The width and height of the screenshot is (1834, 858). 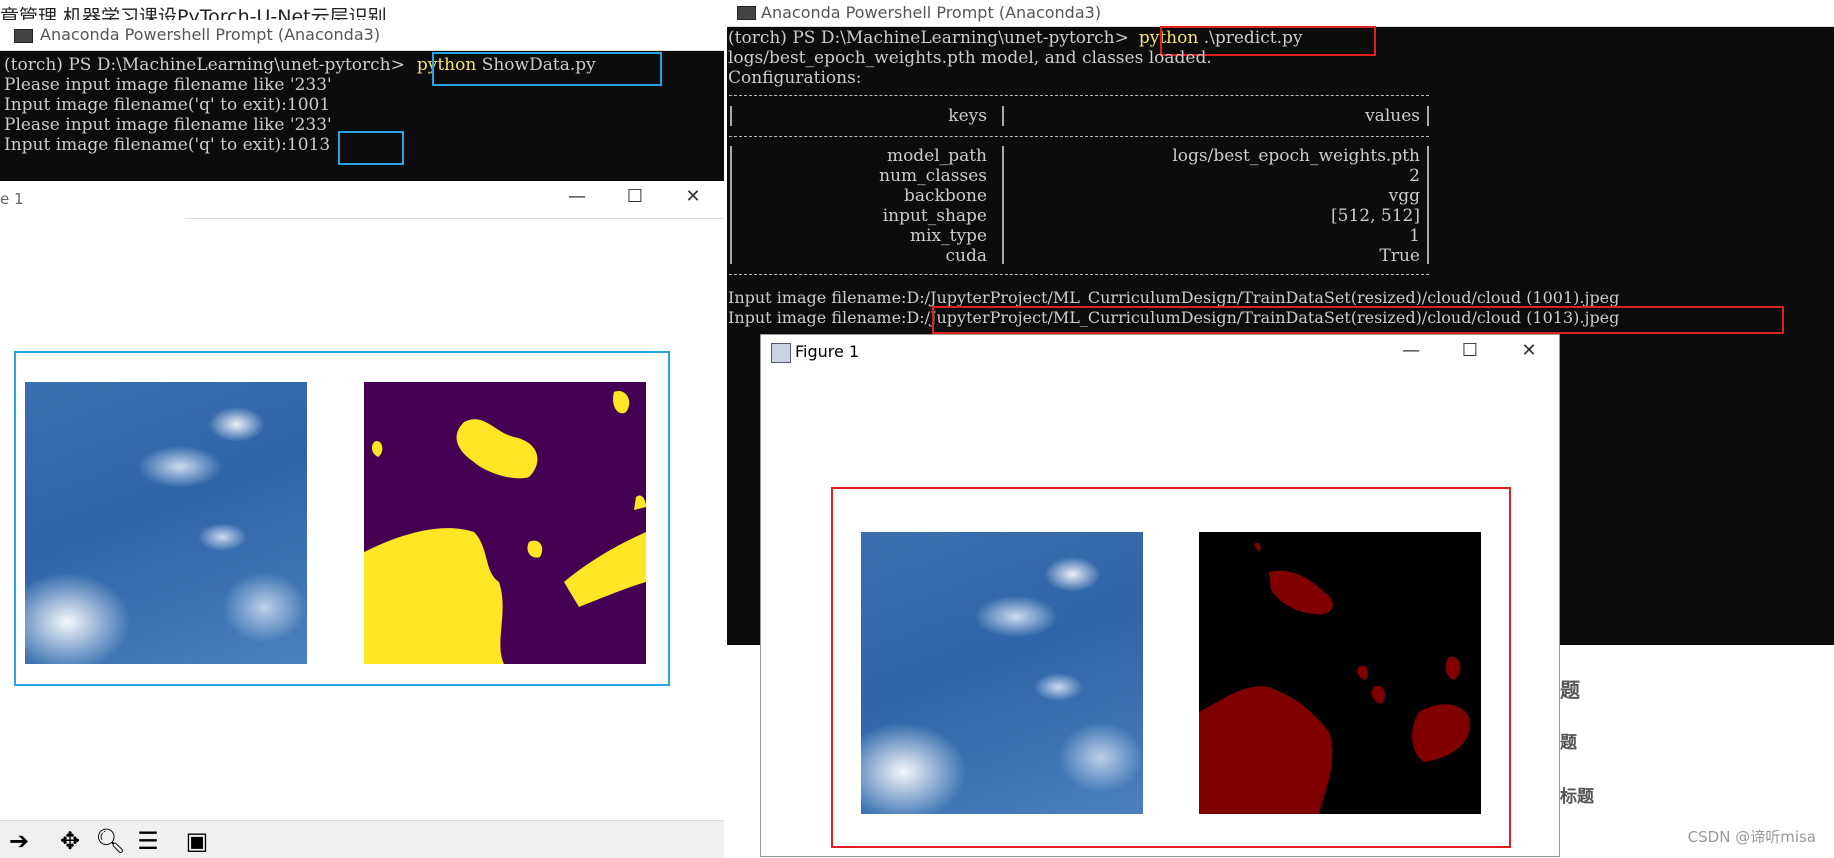 What do you see at coordinates (1392, 116) in the screenshot?
I see `table-header-values: values` at bounding box center [1392, 116].